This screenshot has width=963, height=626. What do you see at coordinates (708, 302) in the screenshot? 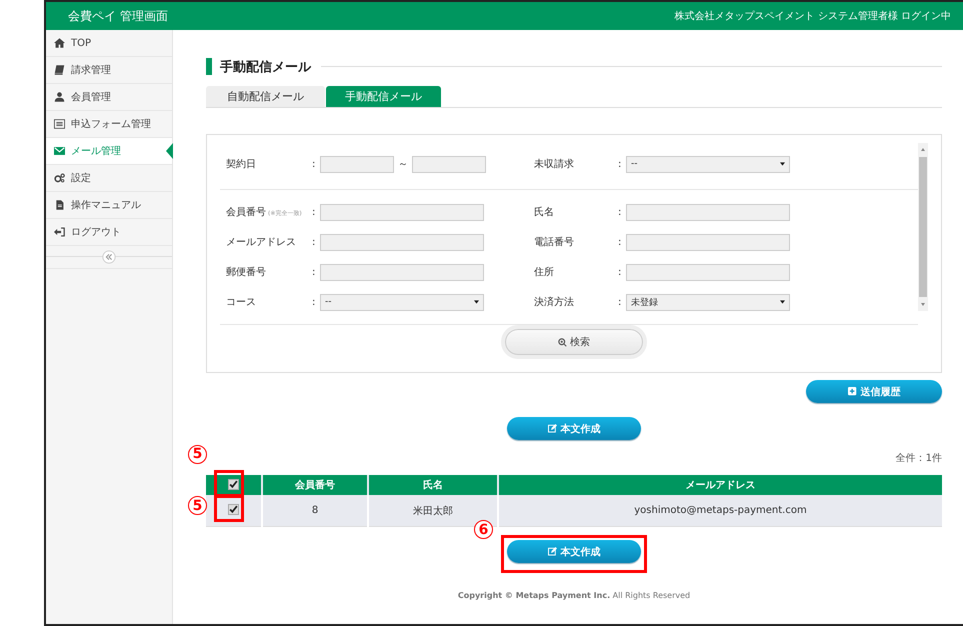
I see `dropdown: 未登録` at bounding box center [708, 302].